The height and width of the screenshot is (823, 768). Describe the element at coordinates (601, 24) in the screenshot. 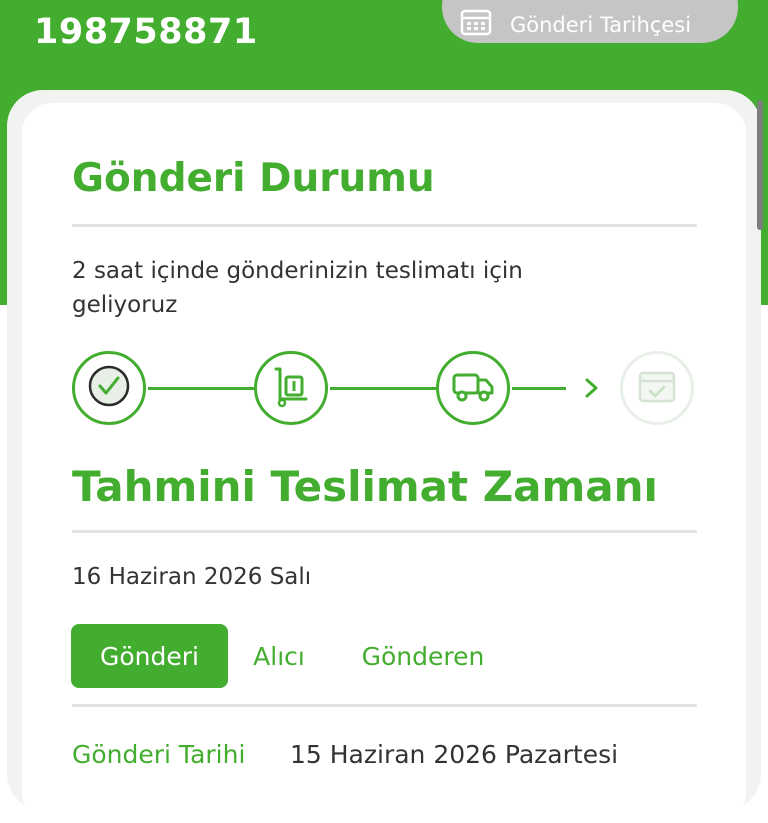

I see `shipment-history-label: Gönderi Tarihçesi` at that location.